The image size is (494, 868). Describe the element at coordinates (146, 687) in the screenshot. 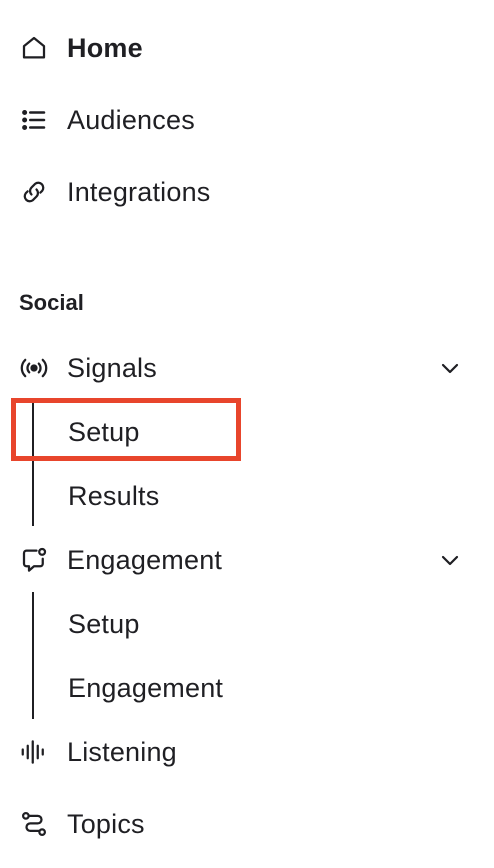

I see `subnav-engagement-engagement-label: Engagement` at that location.